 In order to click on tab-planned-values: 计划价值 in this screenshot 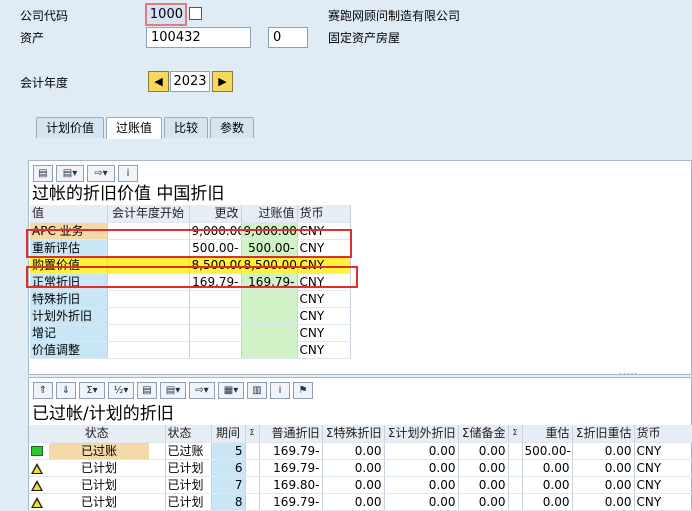, I will do `click(70, 127)`.